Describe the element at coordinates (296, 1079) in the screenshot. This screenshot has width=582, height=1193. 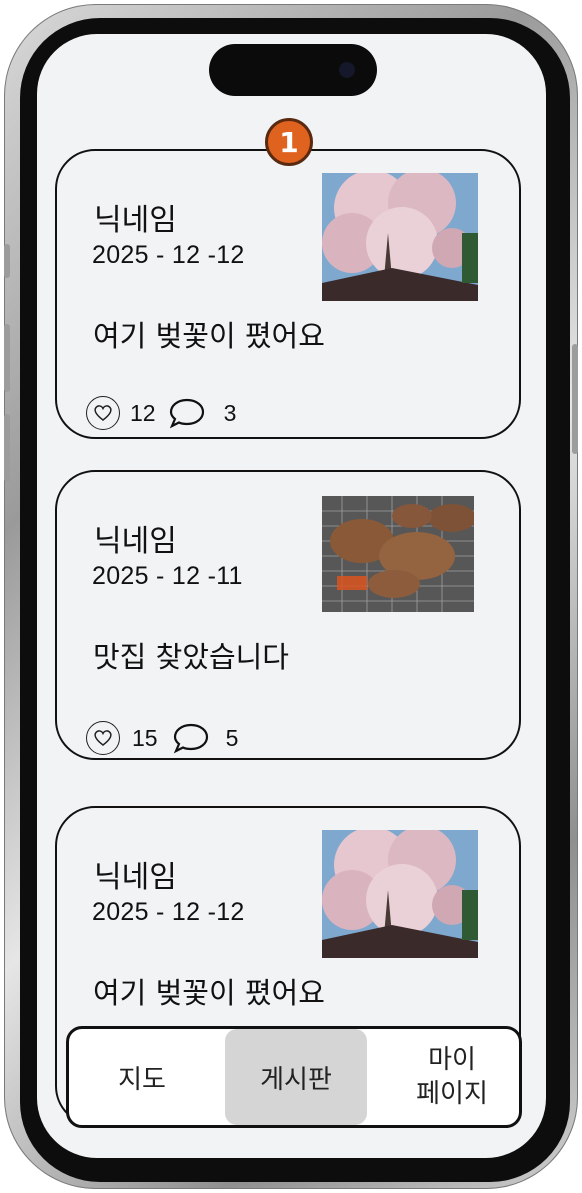
I see `nav-board-label: 게시판` at that location.